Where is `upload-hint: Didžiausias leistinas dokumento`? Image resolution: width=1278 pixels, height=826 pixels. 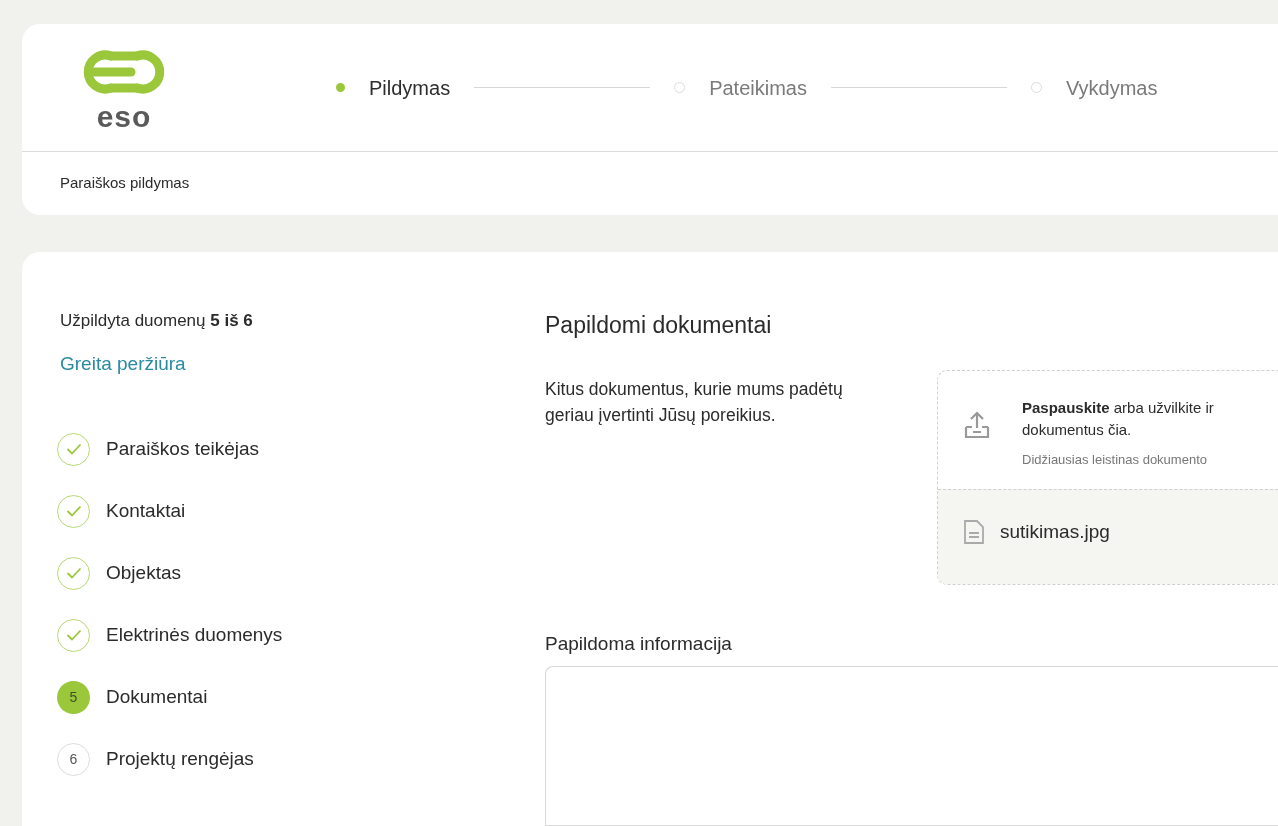 upload-hint: Didžiausias leistinas dokumento is located at coordinates (1115, 459).